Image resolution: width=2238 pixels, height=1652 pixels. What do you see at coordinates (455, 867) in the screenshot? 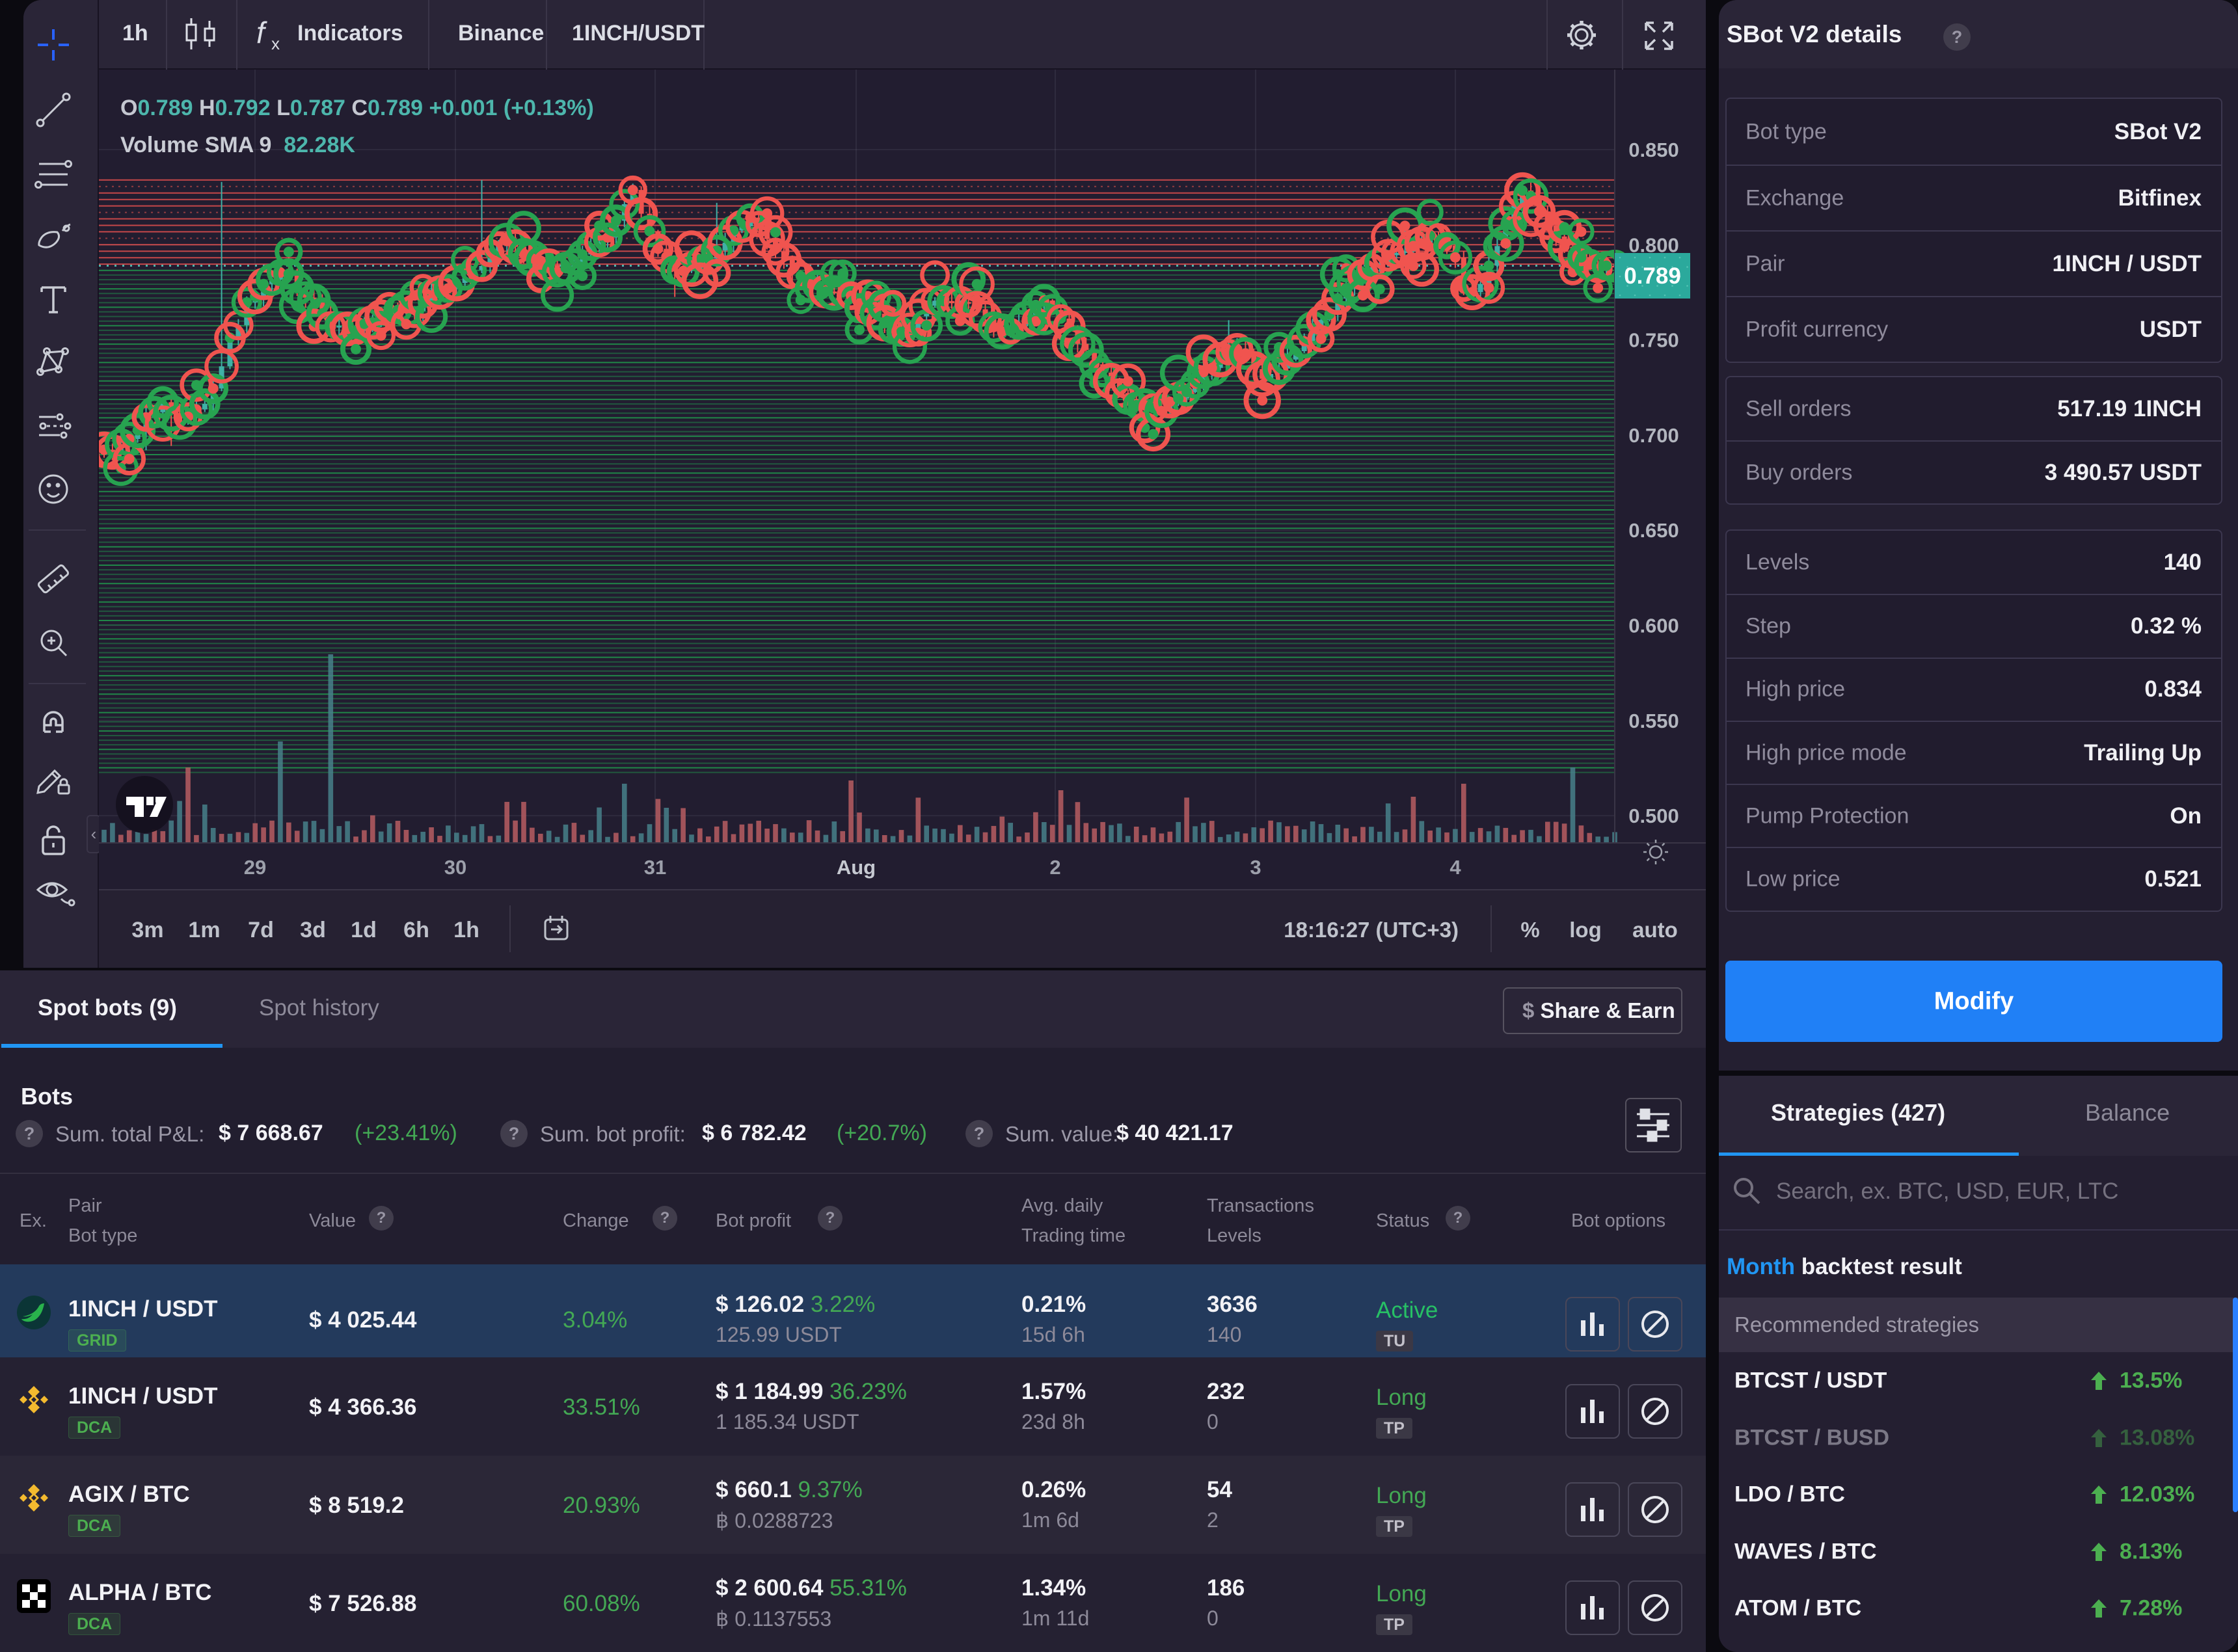
I see `svg-text: 30` at bounding box center [455, 867].